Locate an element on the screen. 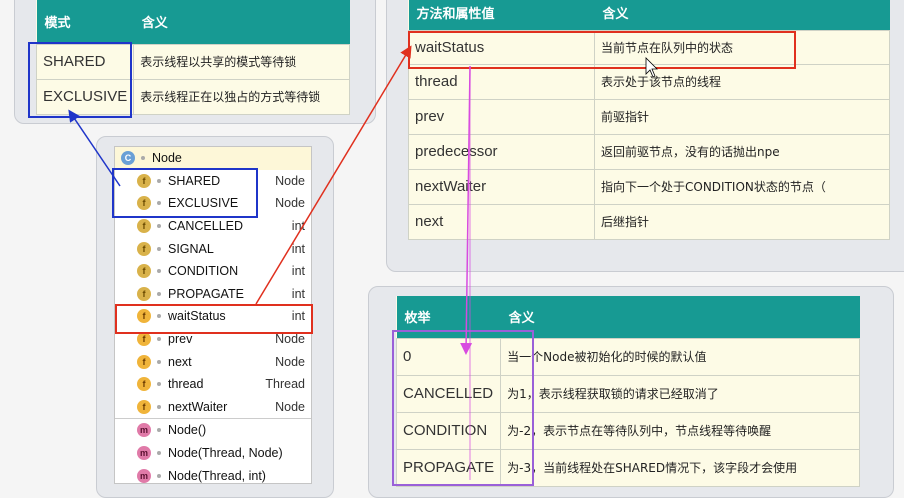  tree-member: f SIGNAL int is located at coordinates (213, 248).